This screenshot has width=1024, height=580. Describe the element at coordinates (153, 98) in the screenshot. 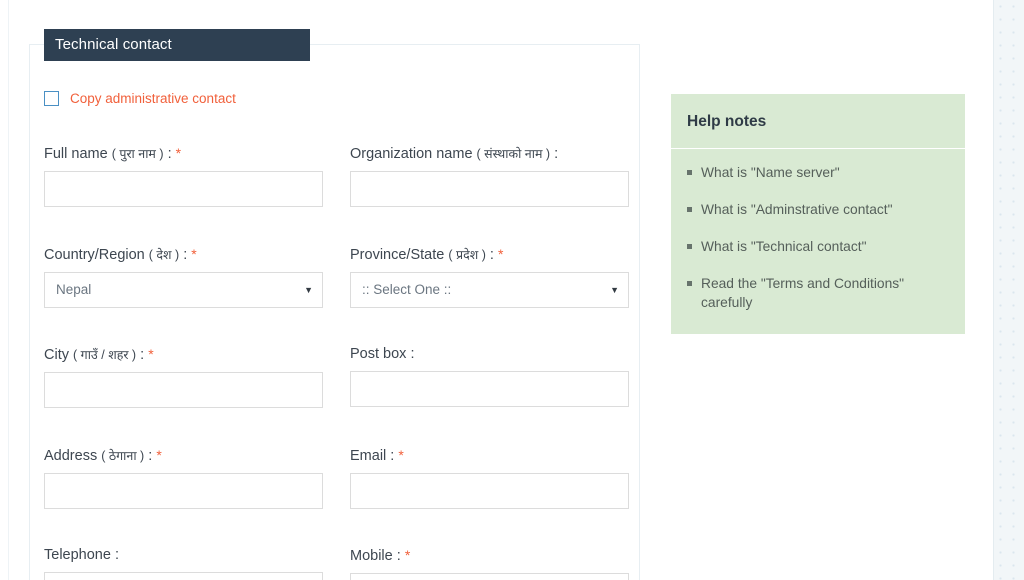

I see `copy-administrative-contact-label: Copy administrative contact` at that location.